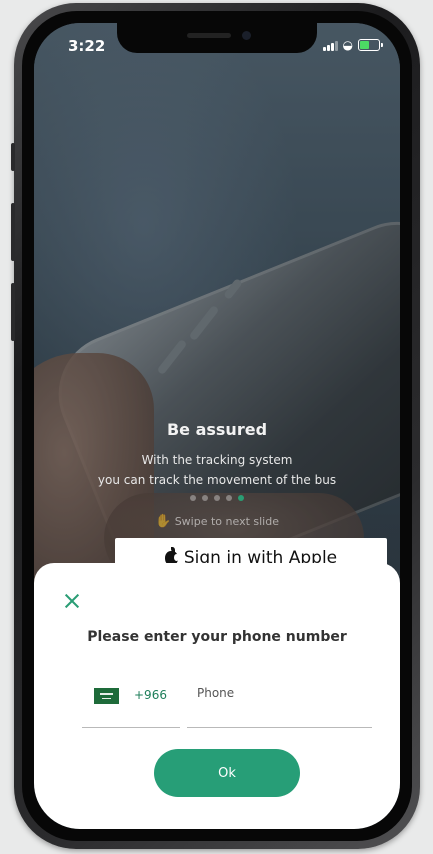 The image size is (433, 854). What do you see at coordinates (217, 637) in the screenshot?
I see `sheet-title: Please enter your phone number` at bounding box center [217, 637].